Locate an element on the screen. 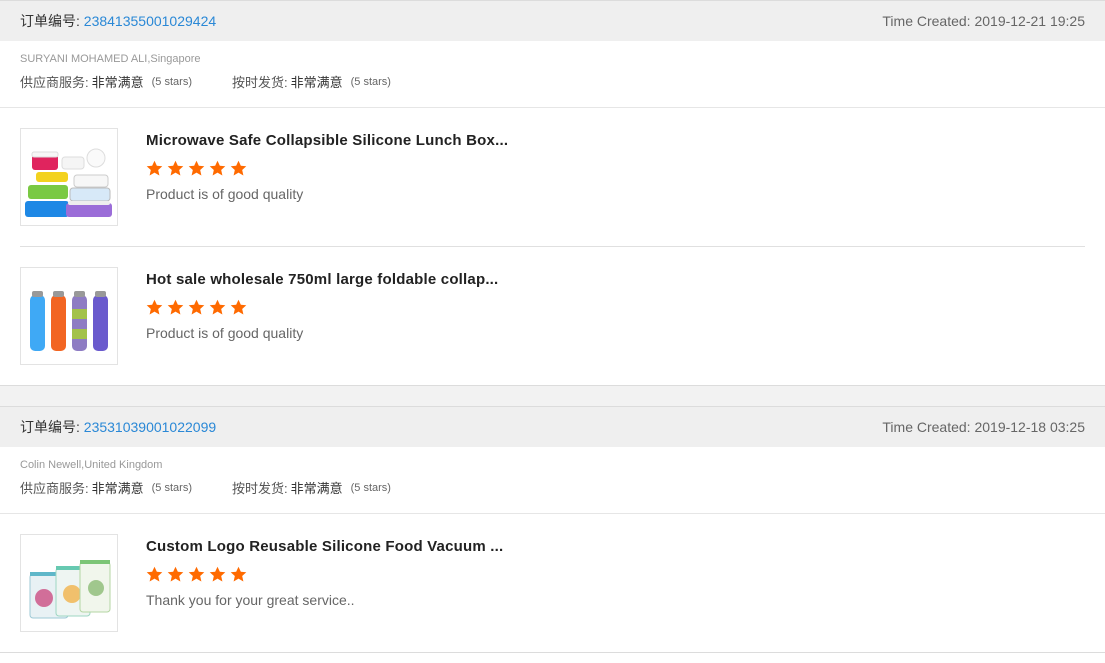  order-number-link: 23531039001022099 is located at coordinates (150, 427).